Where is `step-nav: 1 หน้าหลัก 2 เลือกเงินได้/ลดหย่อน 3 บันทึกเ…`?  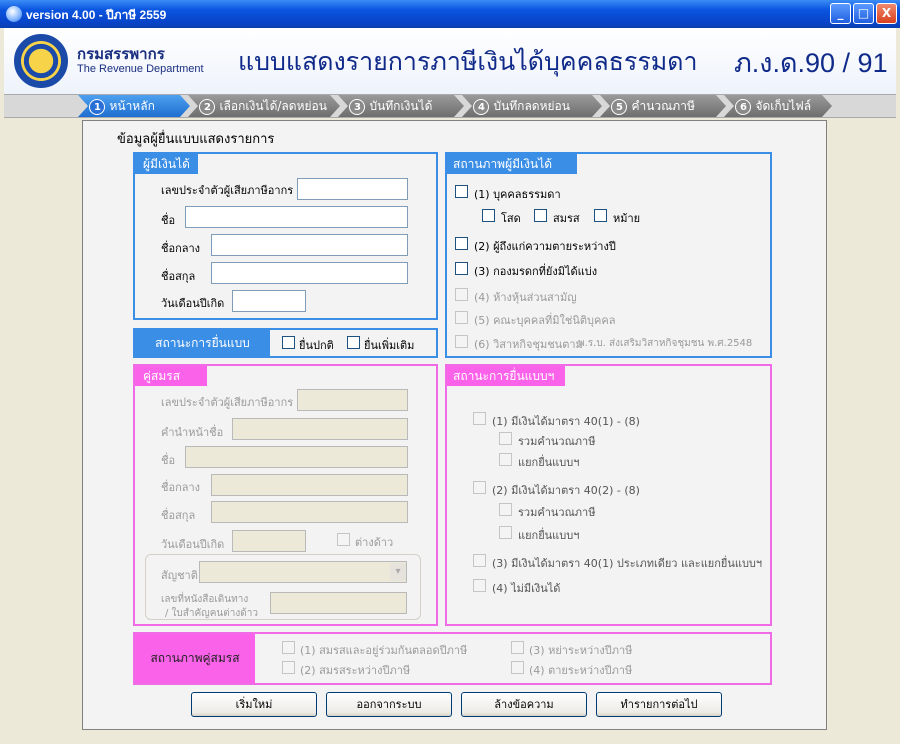 step-nav: 1 หน้าหลัก 2 เลือกเงินได้/ลดหย่อน 3 บันทึกเ… is located at coordinates (450, 106).